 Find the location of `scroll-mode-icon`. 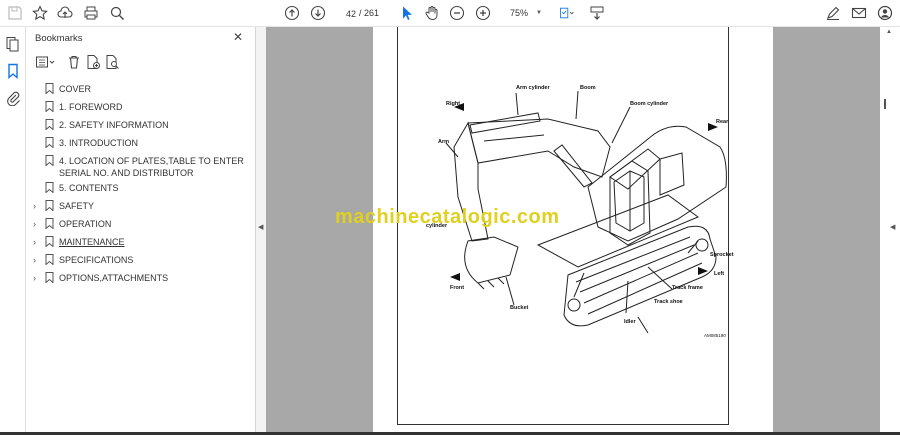

scroll-mode-icon is located at coordinates (597, 13).